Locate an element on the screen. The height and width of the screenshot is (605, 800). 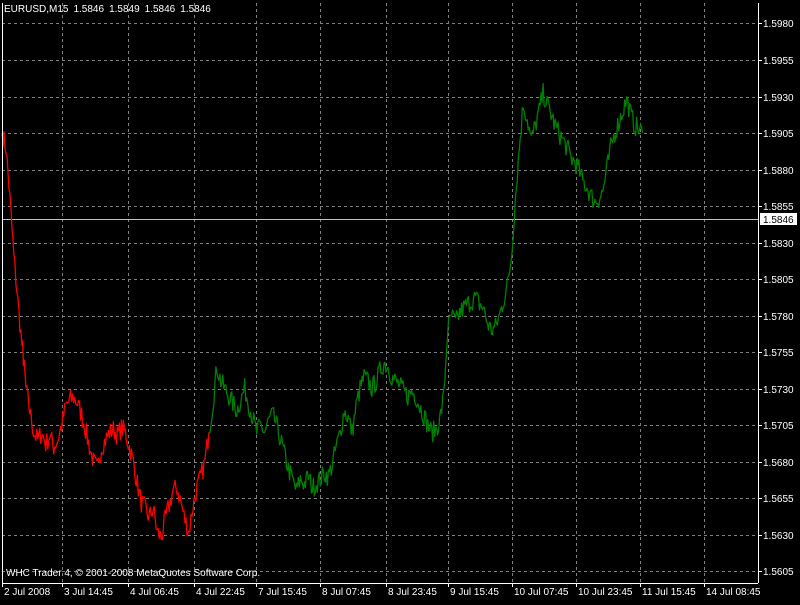
y-tick-label-9: 1.5755 is located at coordinates (778, 353).